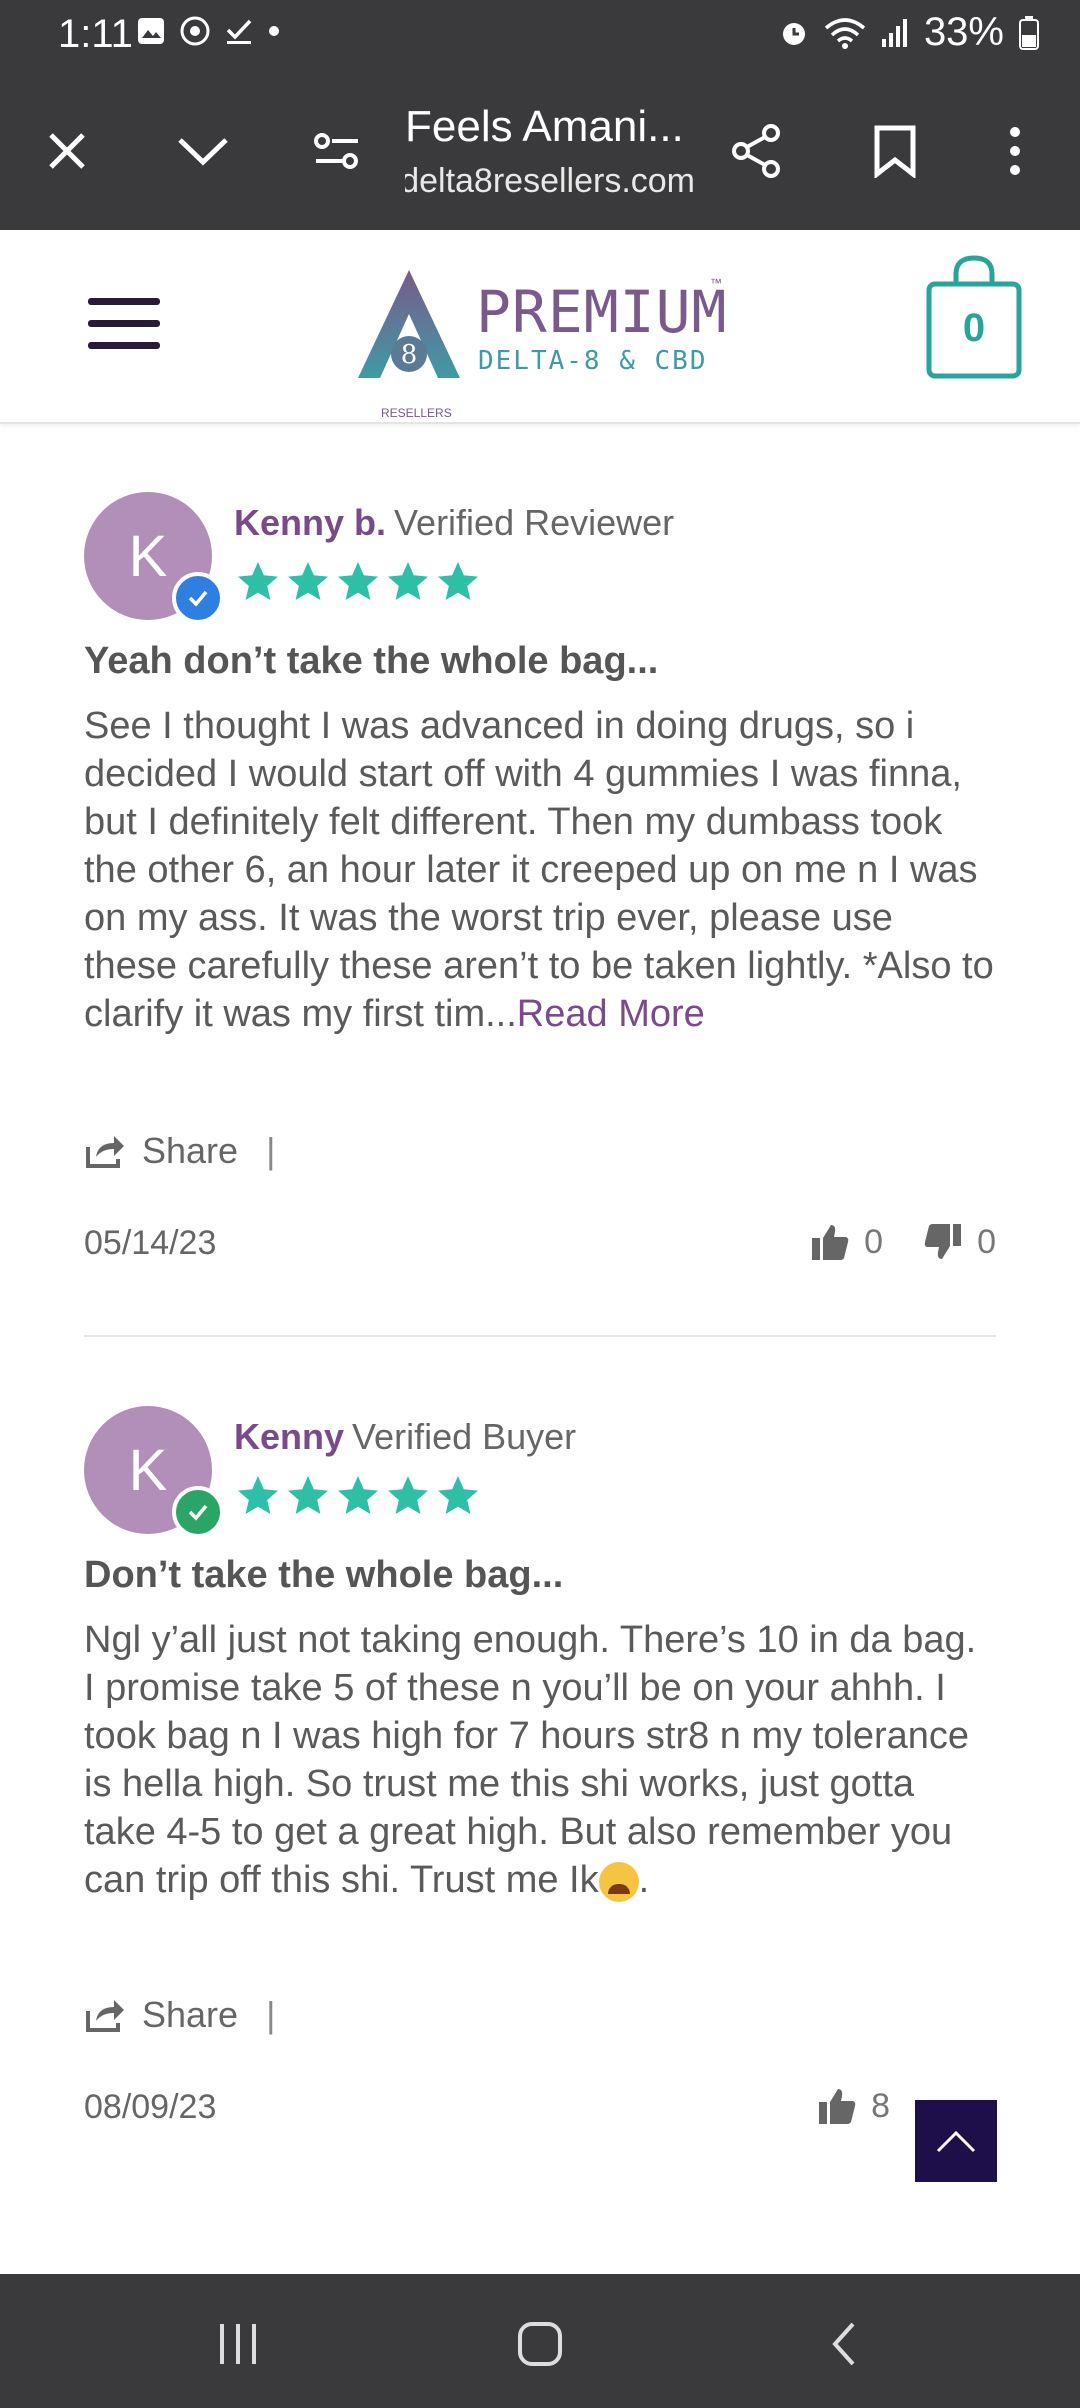  What do you see at coordinates (611, 1014) in the screenshot?
I see `read-more-link: Read More` at bounding box center [611, 1014].